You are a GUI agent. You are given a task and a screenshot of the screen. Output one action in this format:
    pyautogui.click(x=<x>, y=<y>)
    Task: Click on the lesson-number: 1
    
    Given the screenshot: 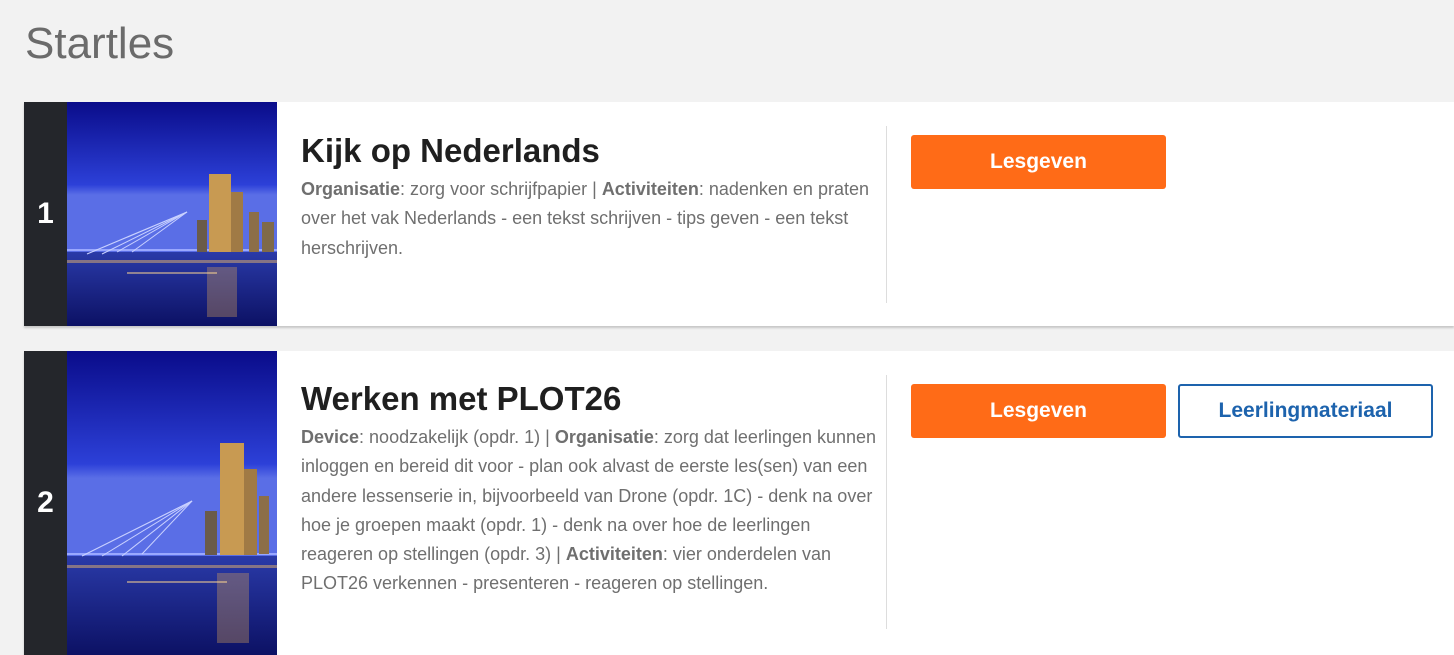 What is the action you would take?
    pyautogui.click(x=45, y=213)
    